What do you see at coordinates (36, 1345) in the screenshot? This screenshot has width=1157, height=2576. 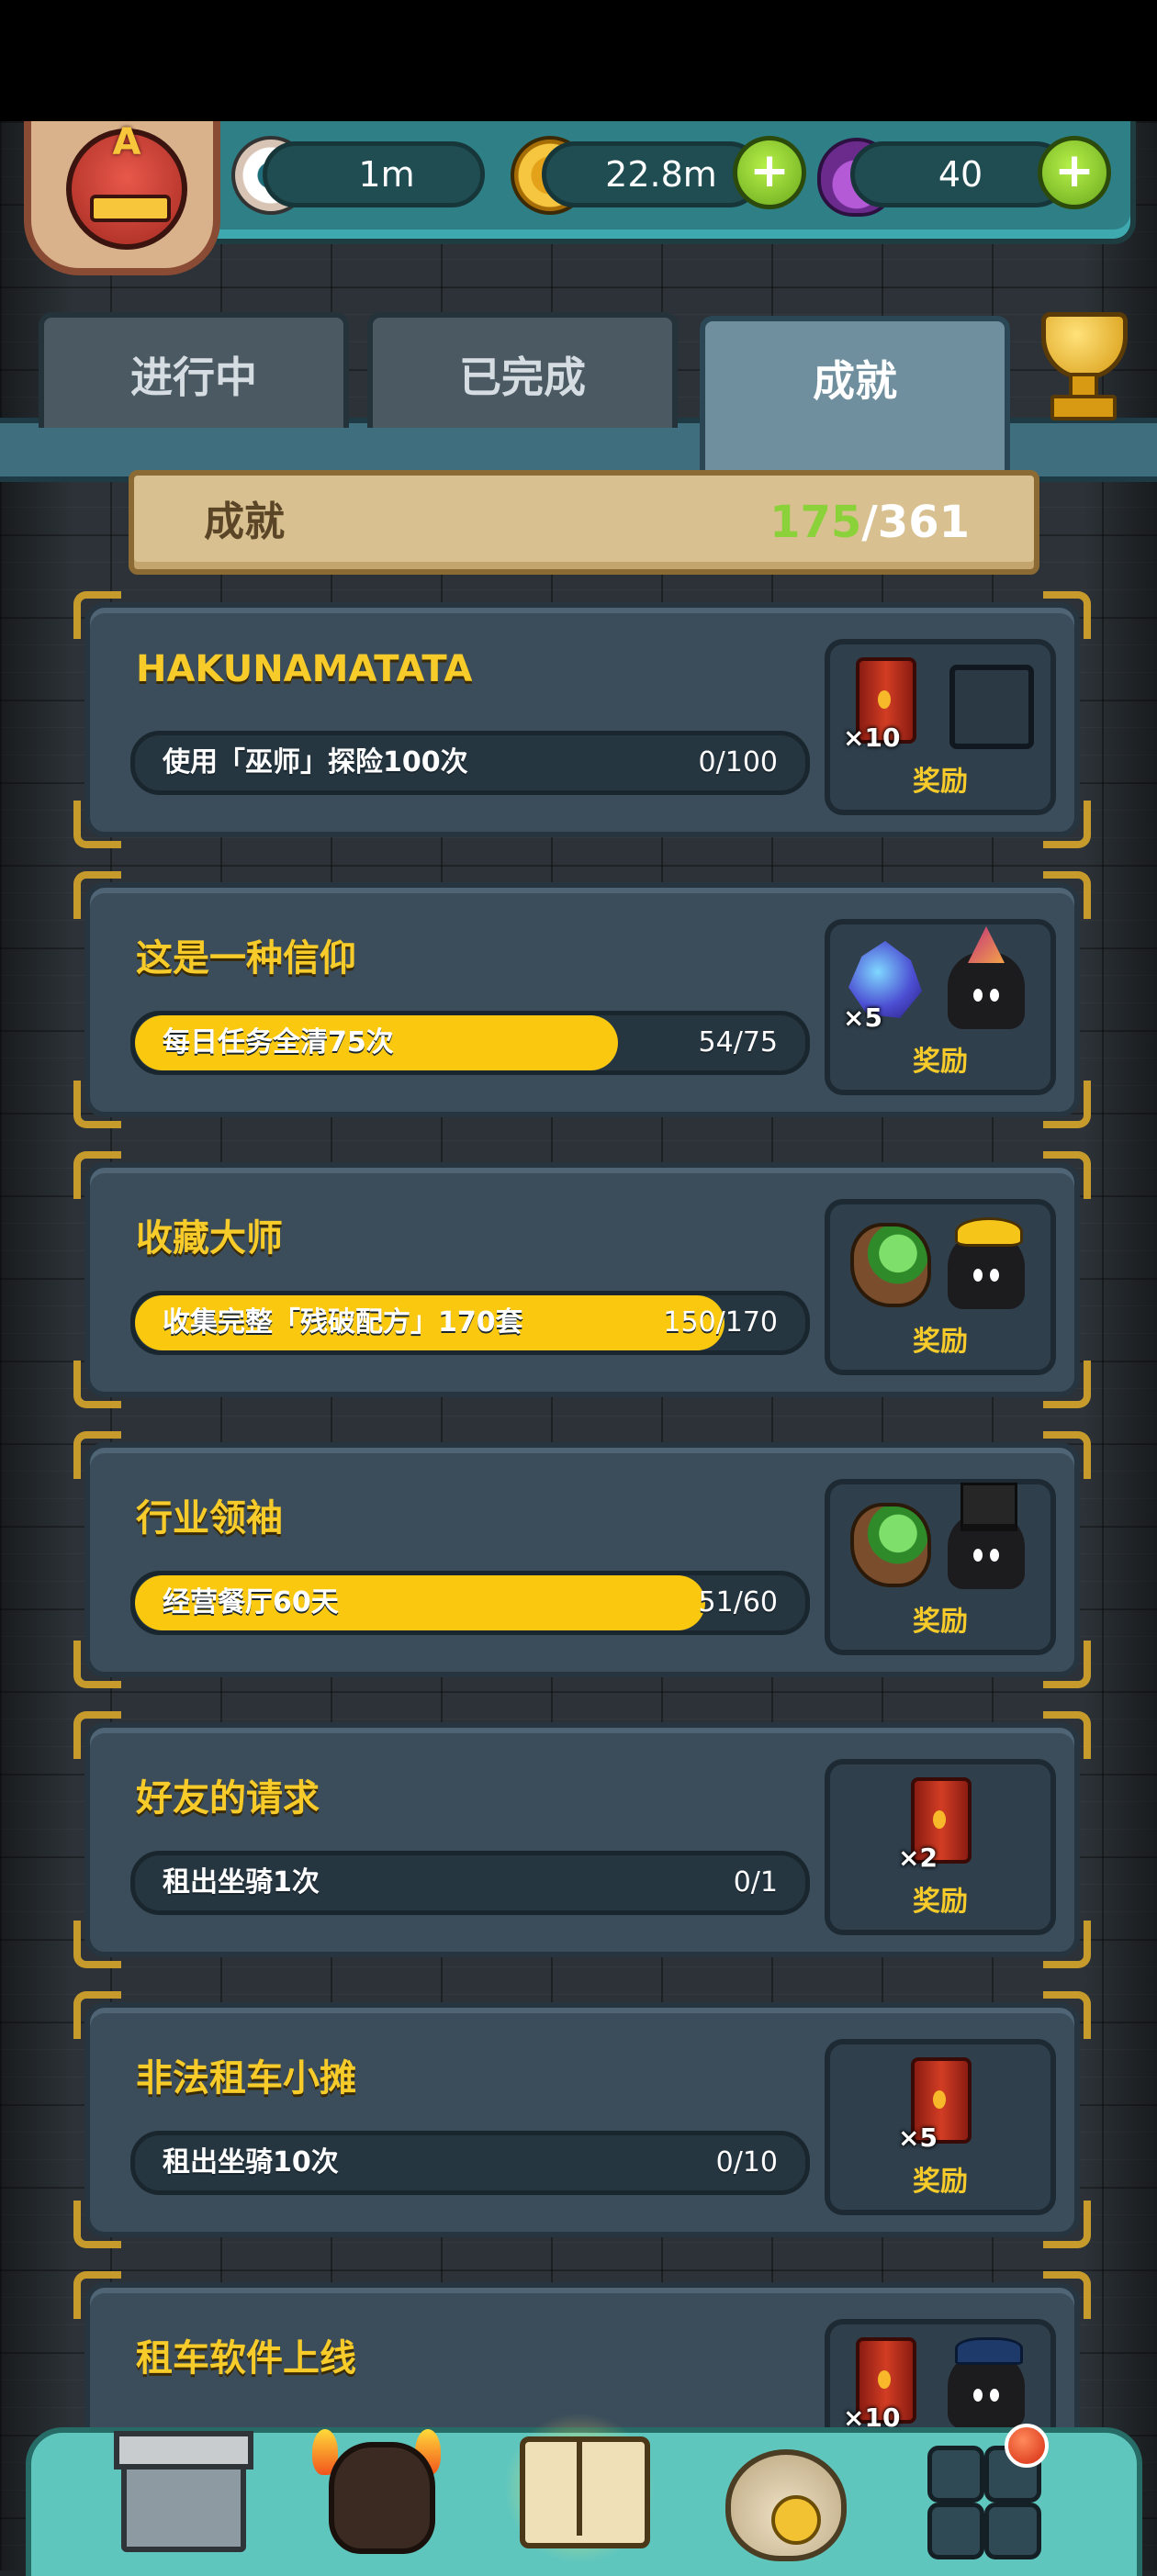 I see `wall-shade-left` at bounding box center [36, 1345].